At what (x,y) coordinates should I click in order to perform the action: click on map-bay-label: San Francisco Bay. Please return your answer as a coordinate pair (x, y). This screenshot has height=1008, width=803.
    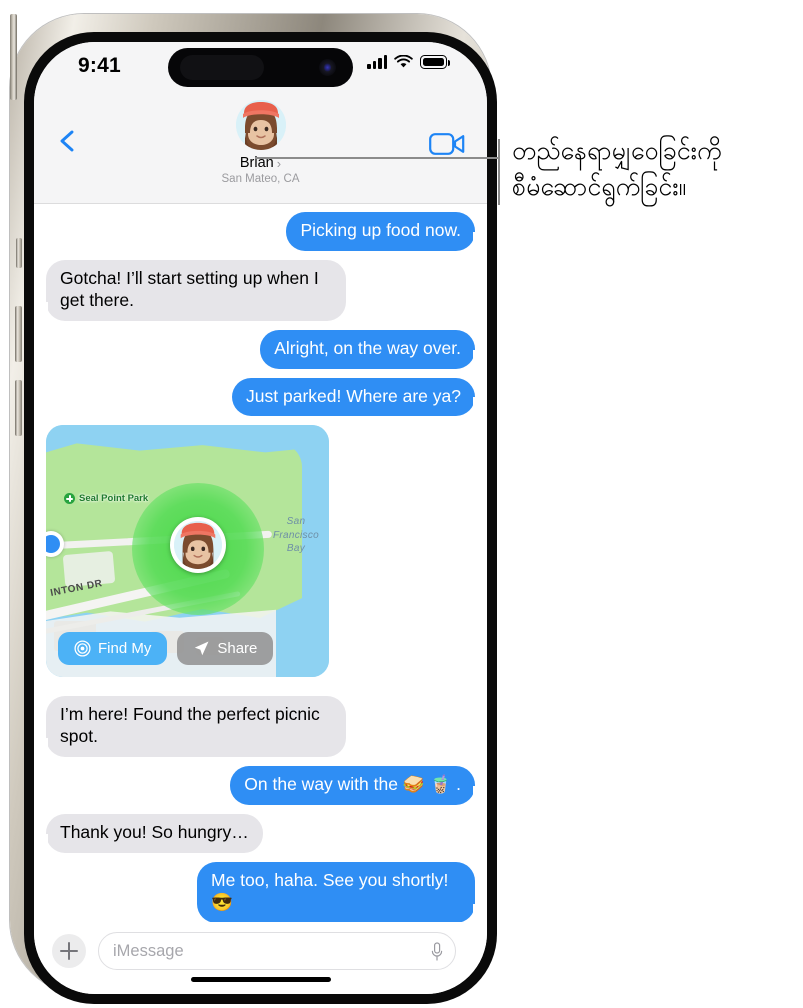
    Looking at the image, I should click on (296, 535).